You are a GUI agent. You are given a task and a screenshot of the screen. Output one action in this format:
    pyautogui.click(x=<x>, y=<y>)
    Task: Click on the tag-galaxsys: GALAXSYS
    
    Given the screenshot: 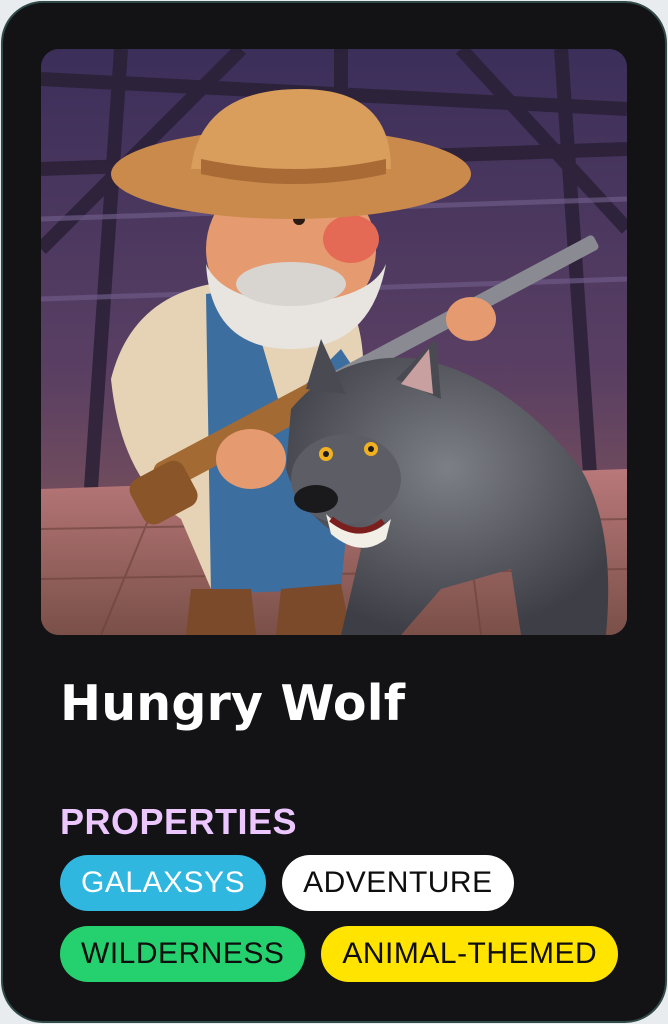 What is the action you would take?
    pyautogui.click(x=163, y=883)
    